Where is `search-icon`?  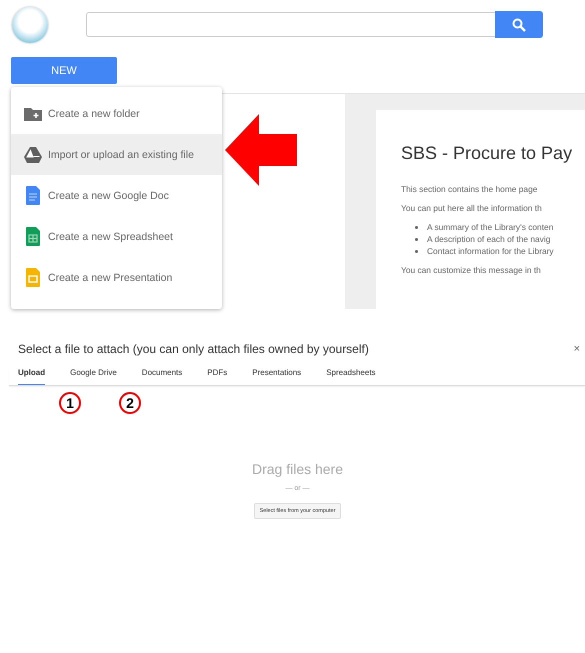 search-icon is located at coordinates (519, 25).